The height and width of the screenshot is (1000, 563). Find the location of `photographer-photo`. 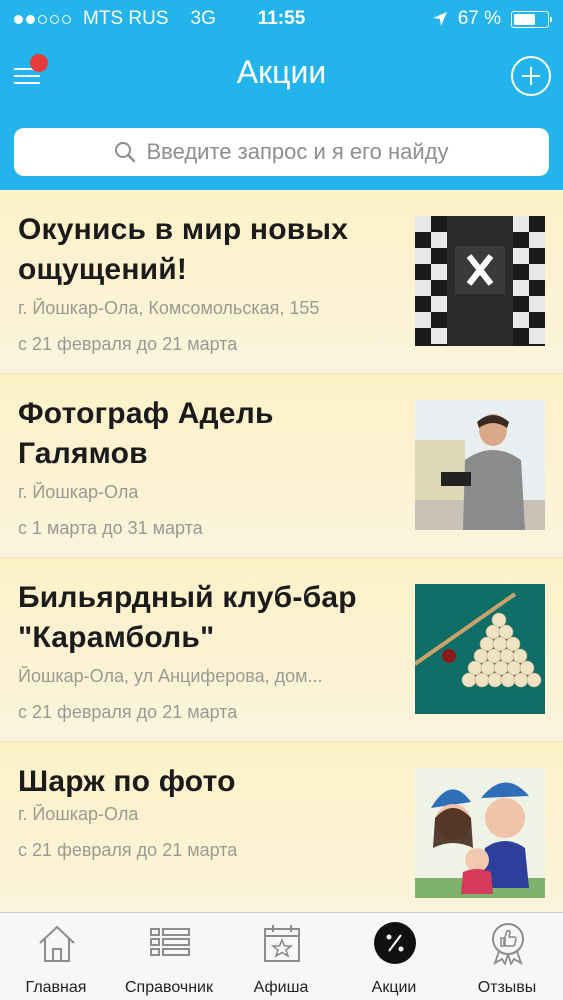

photographer-photo is located at coordinates (480, 465).